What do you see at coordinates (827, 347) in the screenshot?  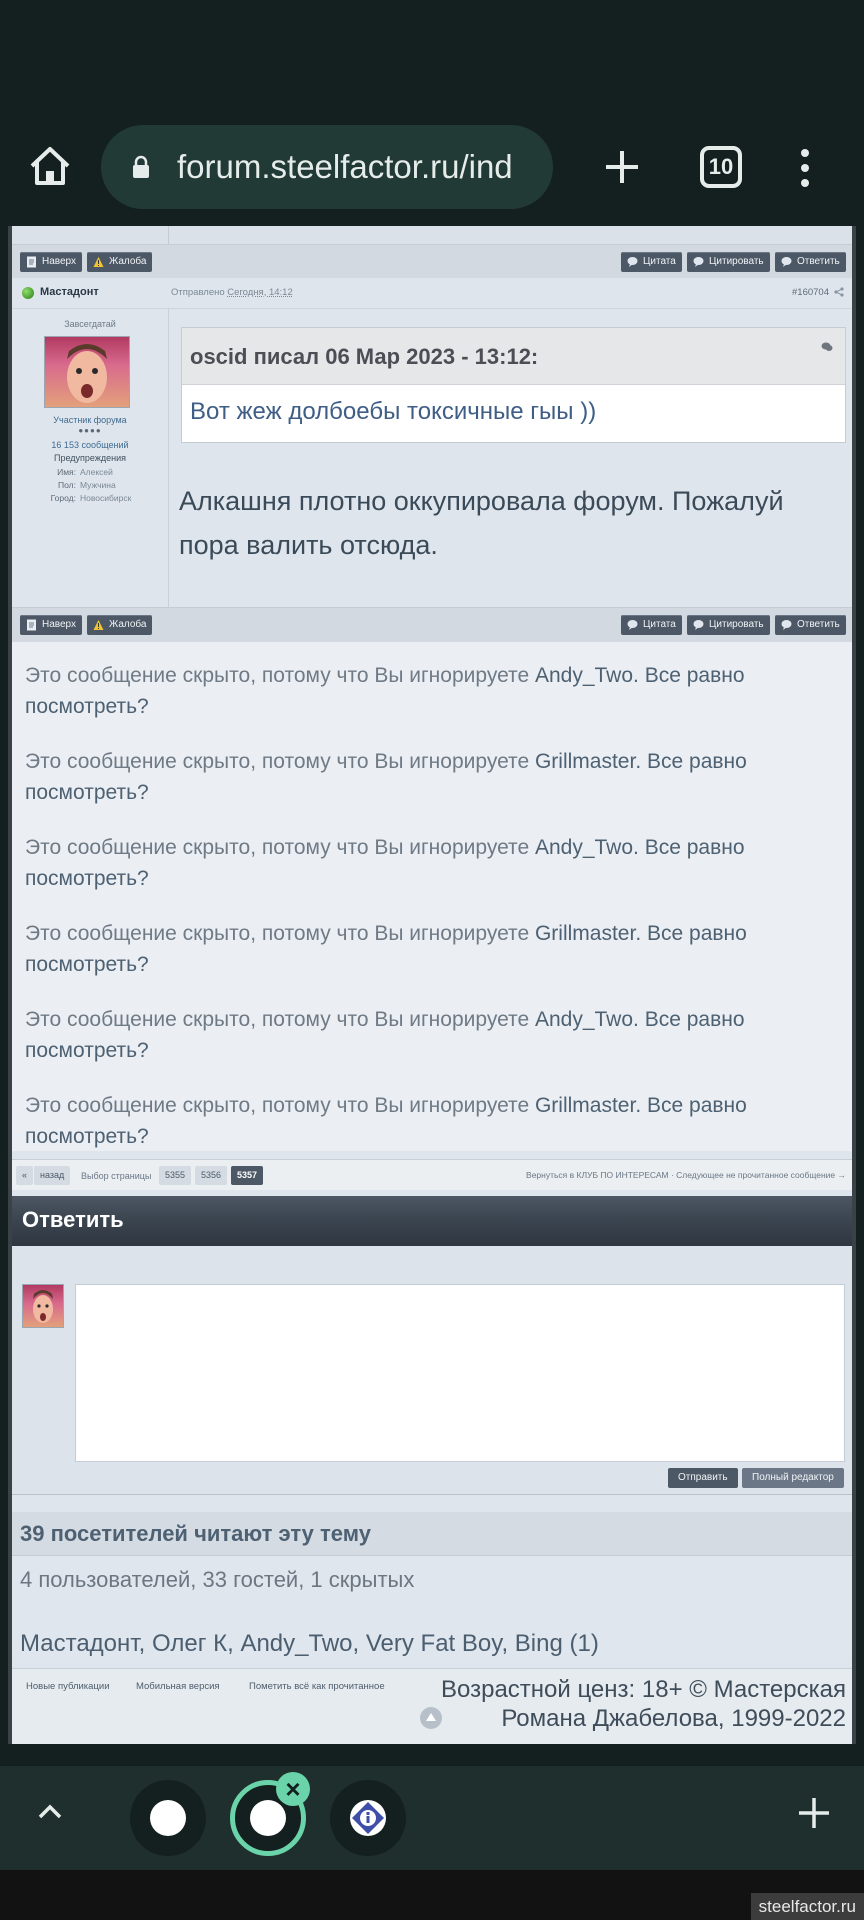 I see `quote-link-icon` at bounding box center [827, 347].